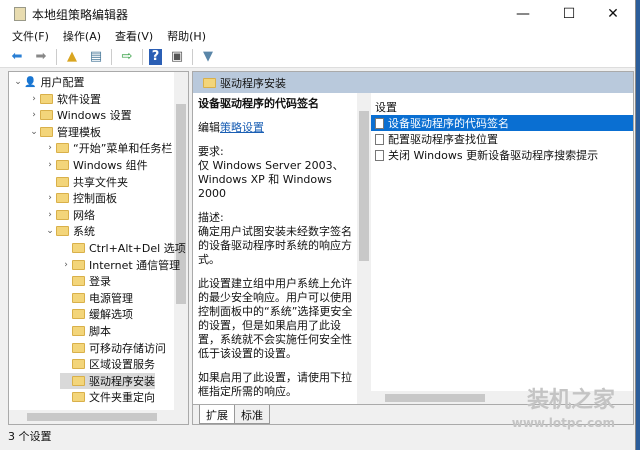  What do you see at coordinates (413, 82) in the screenshot?
I see `panel-header: 驱动程序安装` at bounding box center [413, 82].